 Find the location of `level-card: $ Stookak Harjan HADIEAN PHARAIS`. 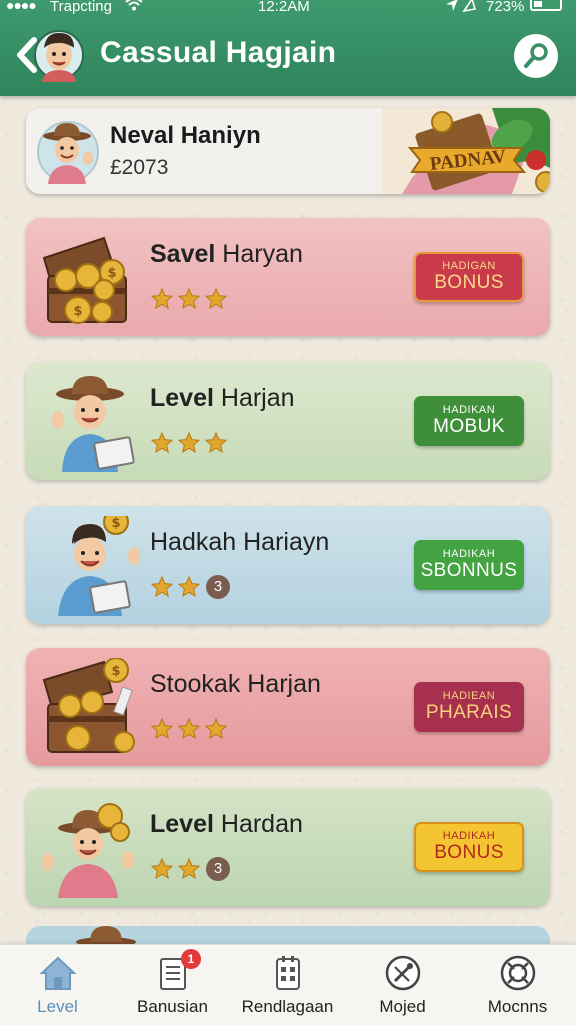

level-card: $ Stookak Harjan HADIEAN PHARAIS is located at coordinates (288, 707).